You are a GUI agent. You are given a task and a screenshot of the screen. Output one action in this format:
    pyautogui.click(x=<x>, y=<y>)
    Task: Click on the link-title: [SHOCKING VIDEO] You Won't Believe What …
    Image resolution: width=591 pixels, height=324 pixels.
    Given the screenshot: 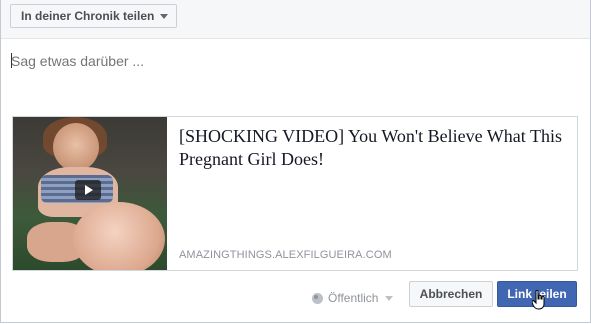 What is the action you would take?
    pyautogui.click(x=372, y=148)
    